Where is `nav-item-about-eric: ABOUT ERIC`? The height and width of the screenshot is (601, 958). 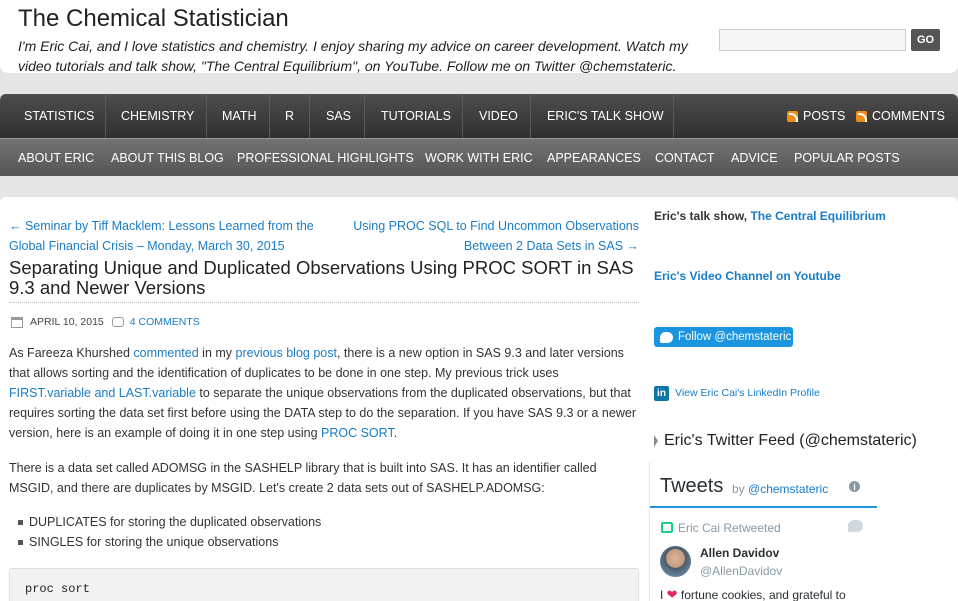
nav-item-about-eric: ABOUT ERIC is located at coordinates (56, 157).